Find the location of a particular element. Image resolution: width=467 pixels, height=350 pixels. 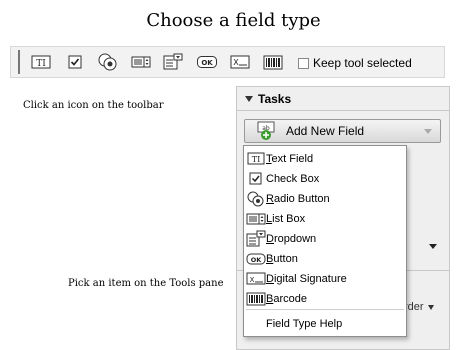

menu-item-label: List Box is located at coordinates (286, 219).